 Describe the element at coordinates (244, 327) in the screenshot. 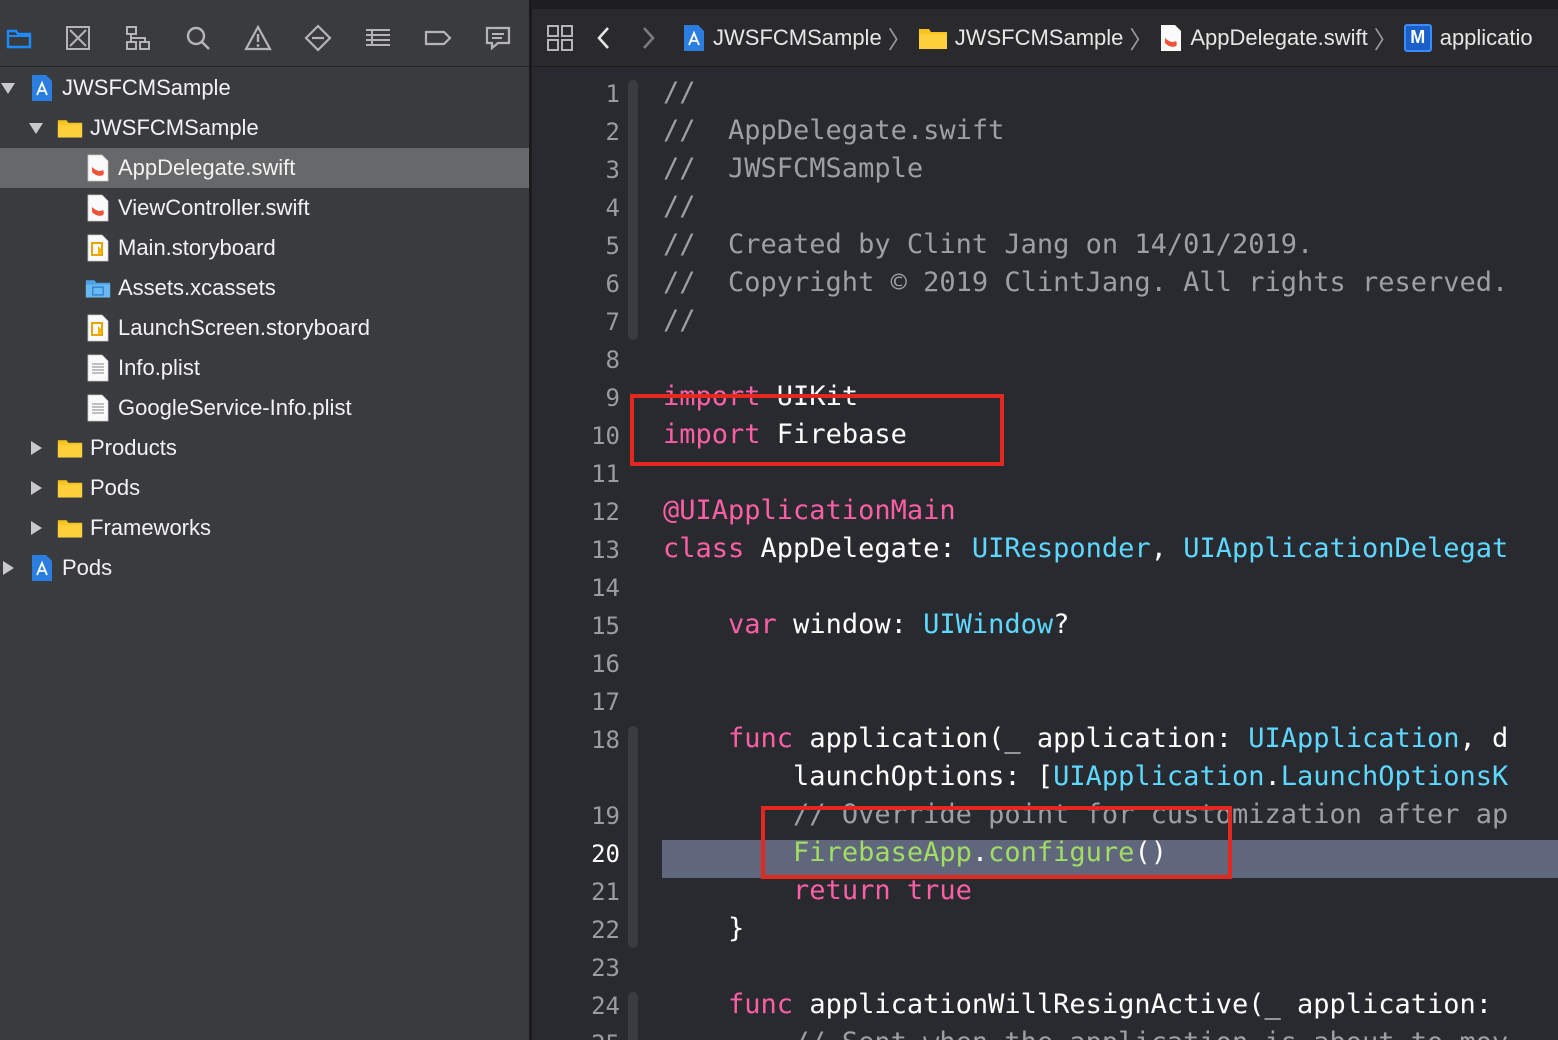

I see `tree-item-label: LaunchScreen.storyboard` at that location.